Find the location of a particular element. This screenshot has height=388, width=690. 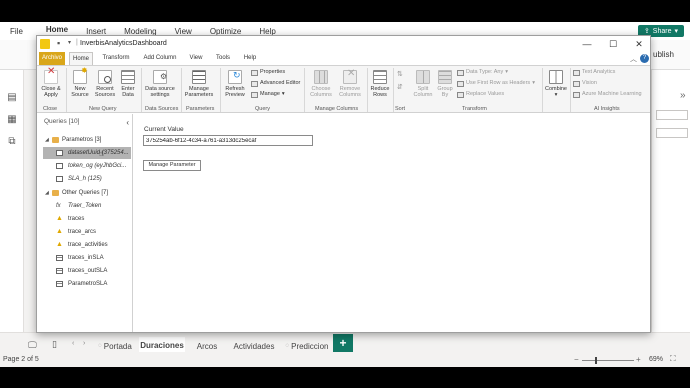

save-icon: ▪ is located at coordinates (58, 43).